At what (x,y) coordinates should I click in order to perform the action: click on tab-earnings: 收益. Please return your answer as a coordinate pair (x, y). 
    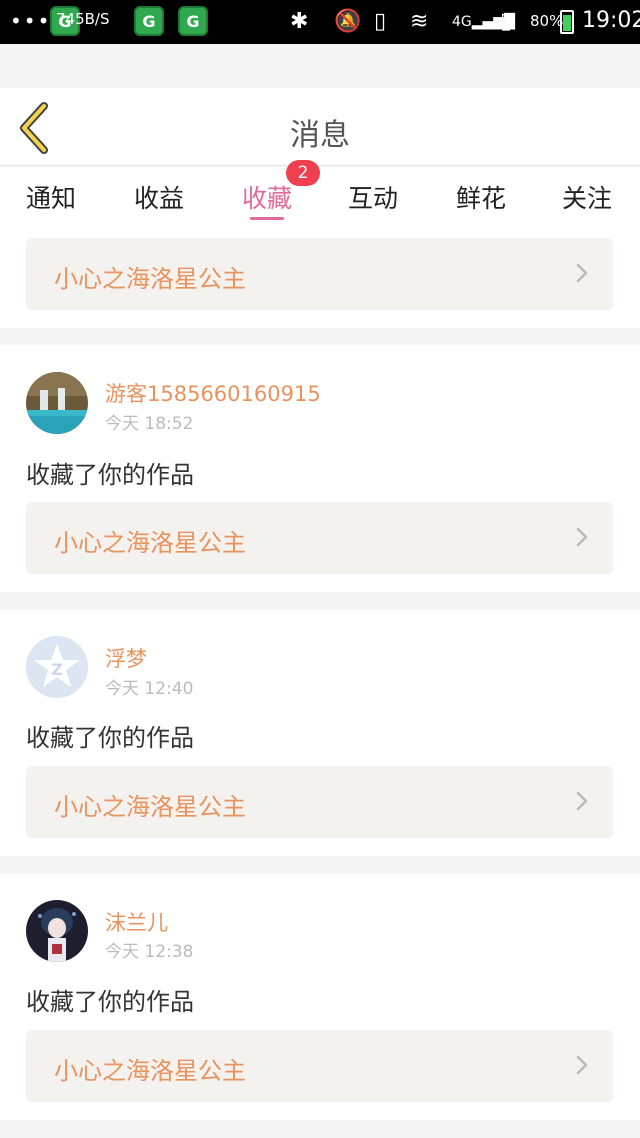
    Looking at the image, I should click on (159, 197).